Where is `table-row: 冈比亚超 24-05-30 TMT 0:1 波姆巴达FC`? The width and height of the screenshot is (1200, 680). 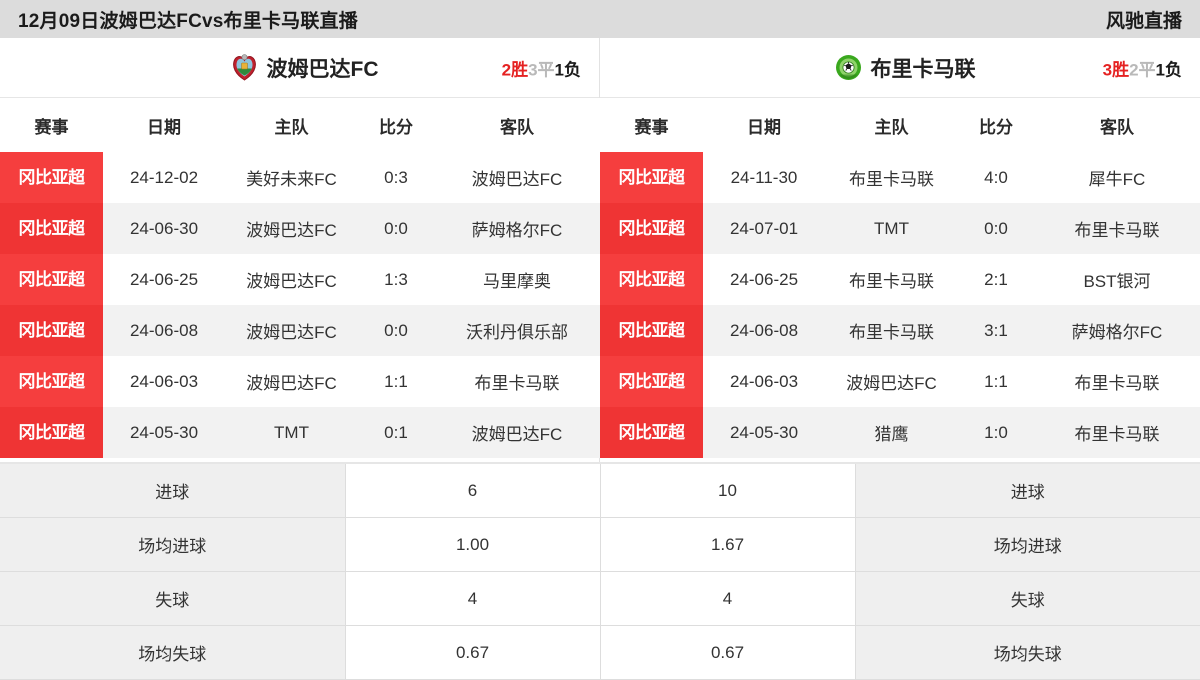 table-row: 冈比亚超 24-05-30 TMT 0:1 波姆巴达FC is located at coordinates (300, 432).